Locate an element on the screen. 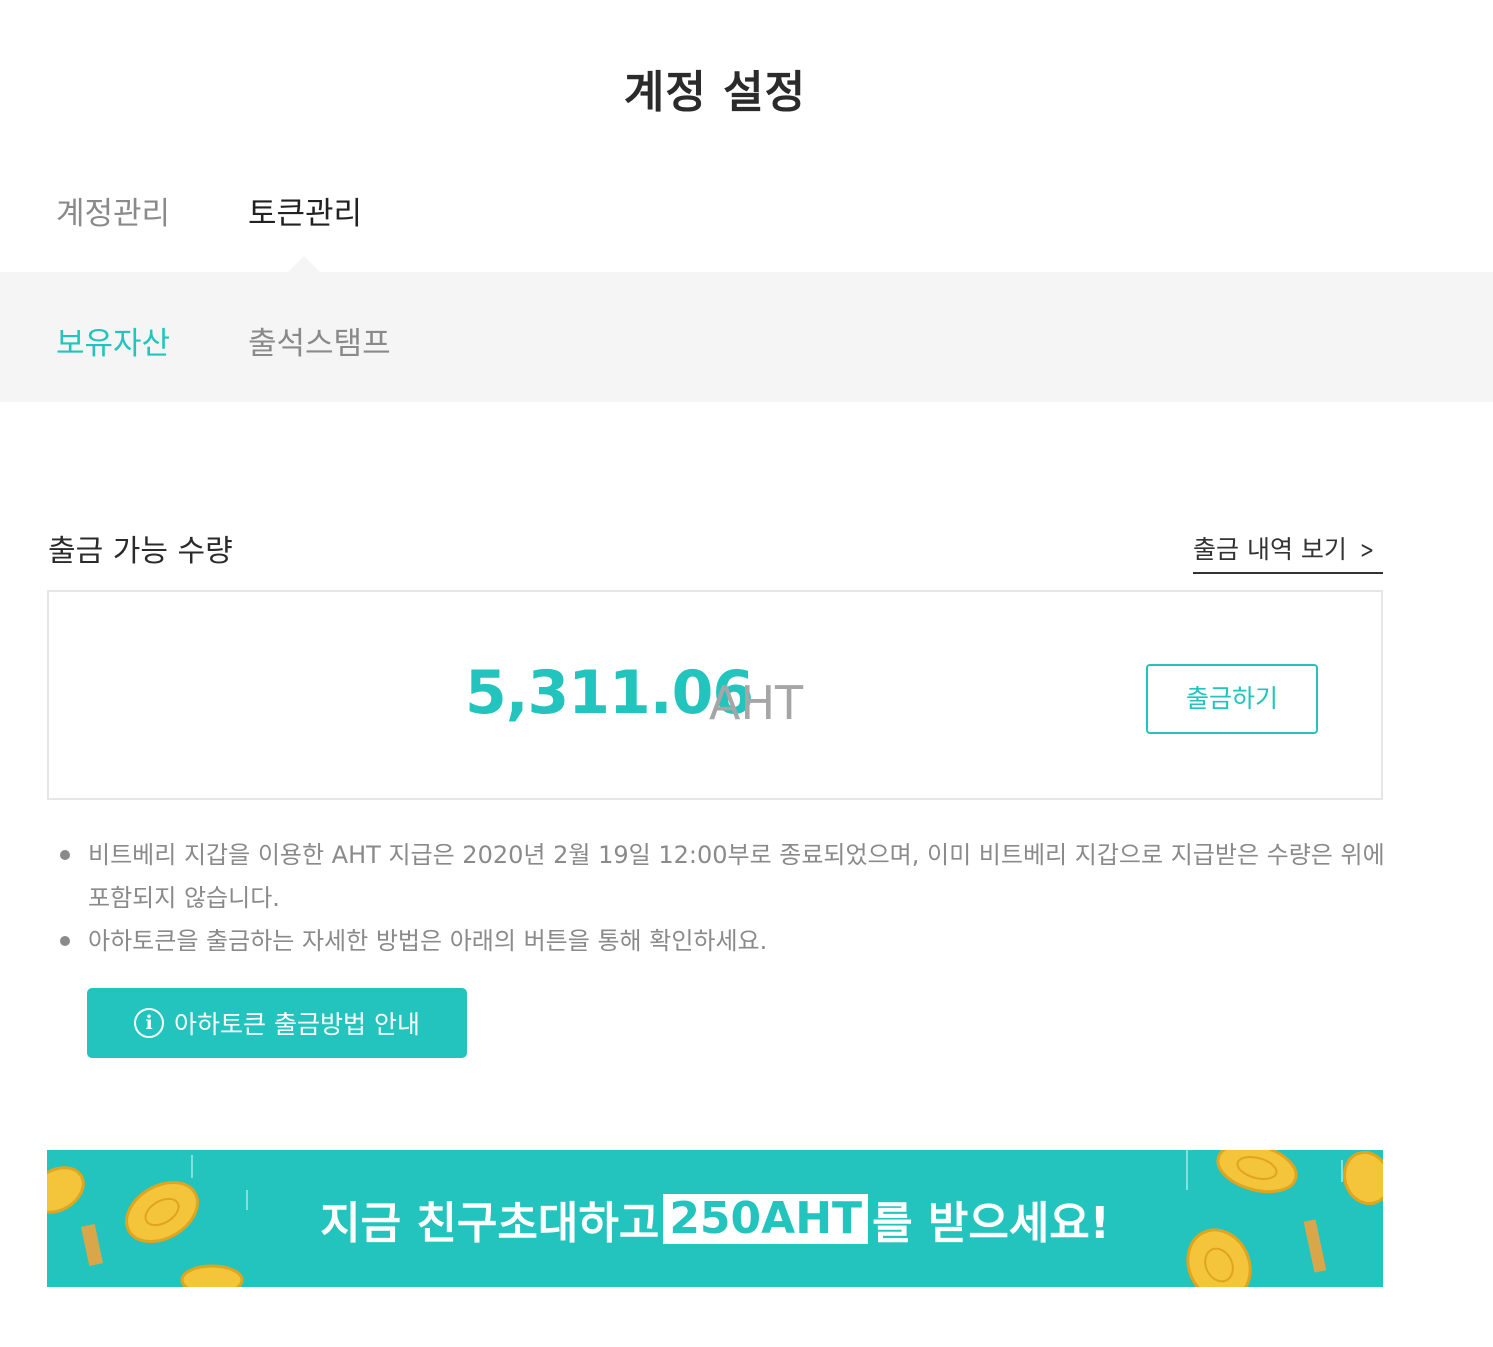 Image resolution: width=1493 pixels, height=1347 pixels. list-item: 아하토큰을 출금하는 자세한 방법은 아래의 버튼을 통해 확인하세요. is located at coordinates (725, 941).